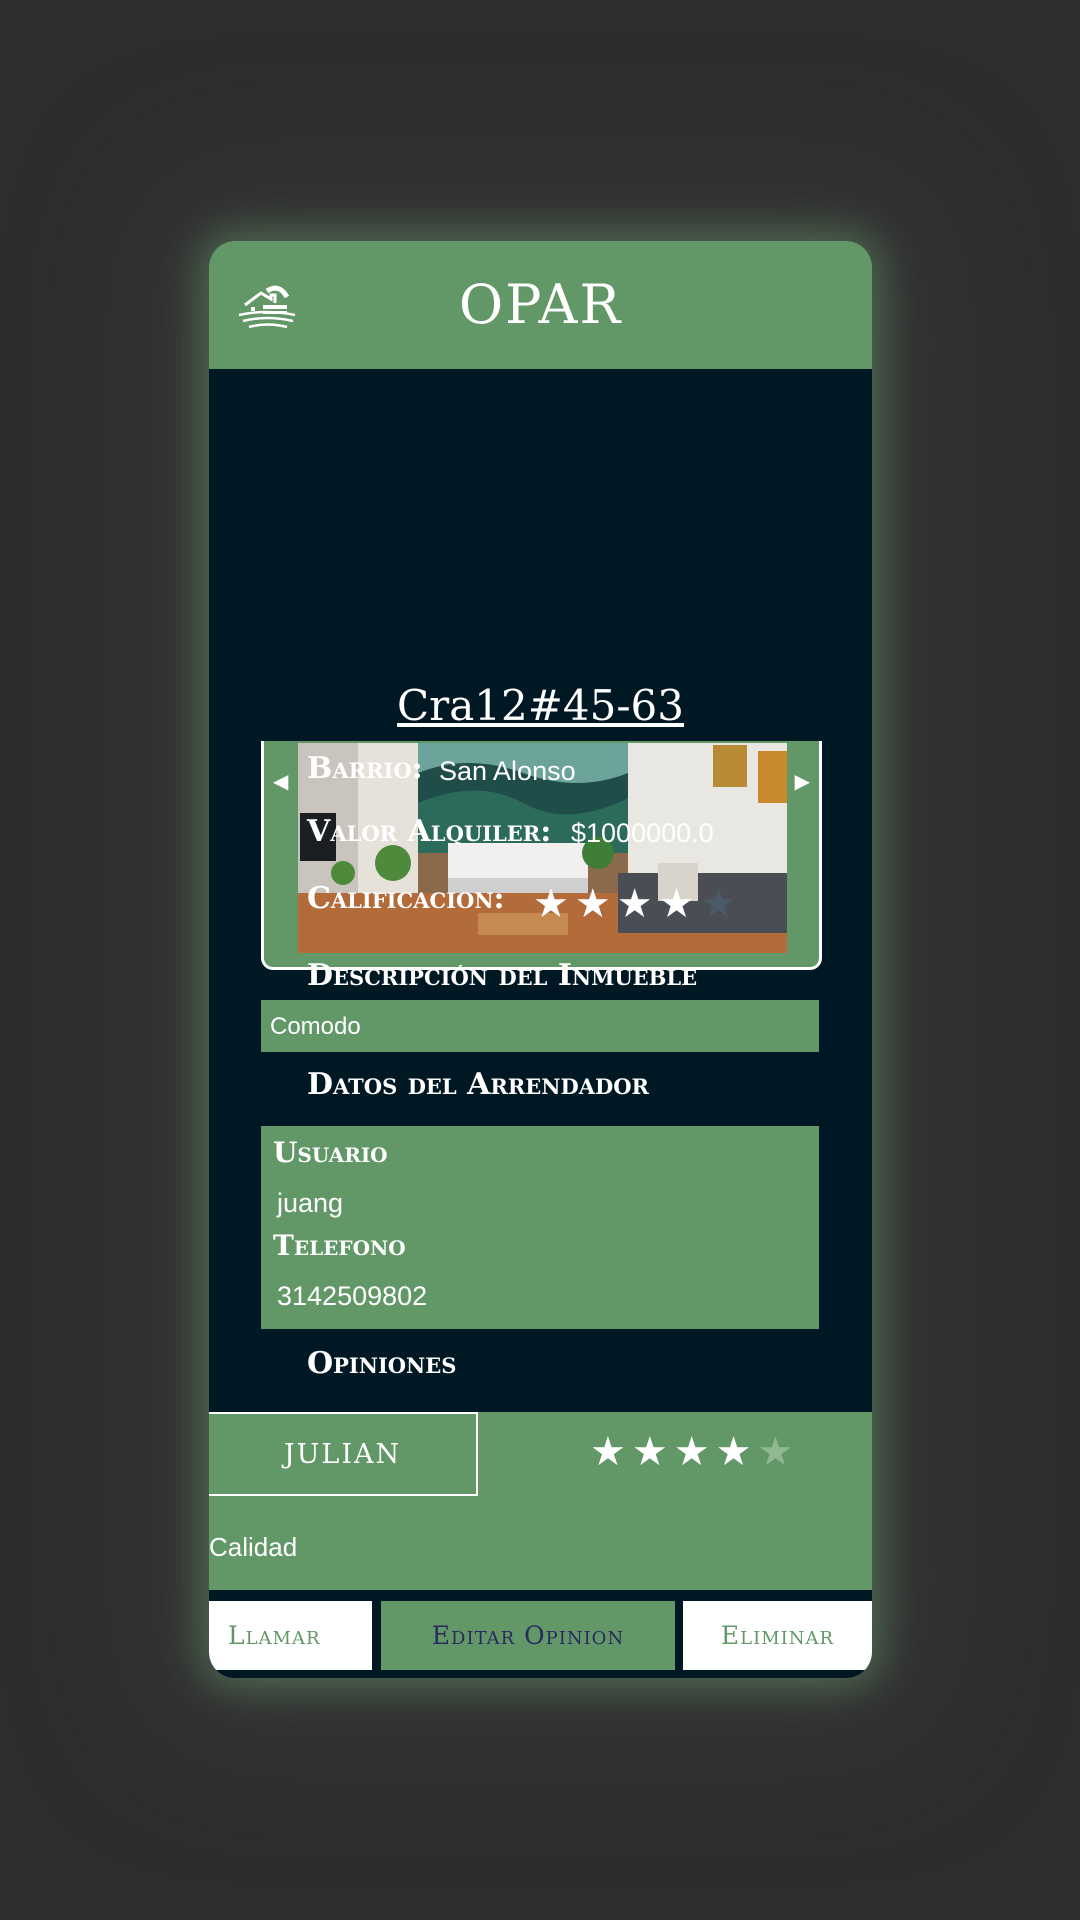 This screenshot has height=1920, width=1080. What do you see at coordinates (502, 975) in the screenshot?
I see `description-label: Descripción del Inmueble` at bounding box center [502, 975].